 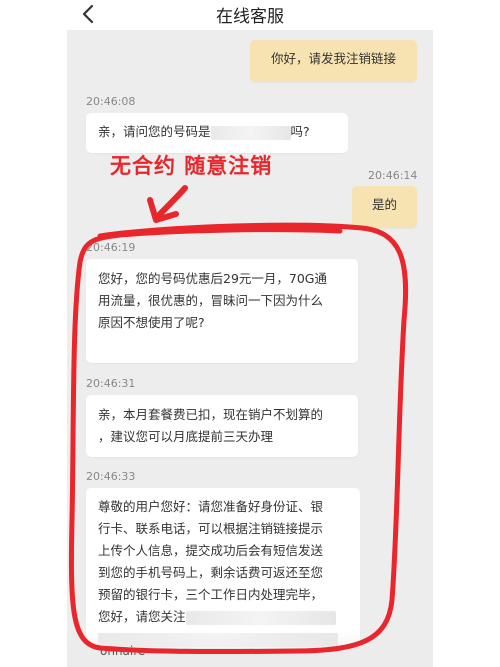 What do you see at coordinates (211, 528) in the screenshot?
I see `message-line: 行卡、联系电话，可以根据注销链接提示` at bounding box center [211, 528].